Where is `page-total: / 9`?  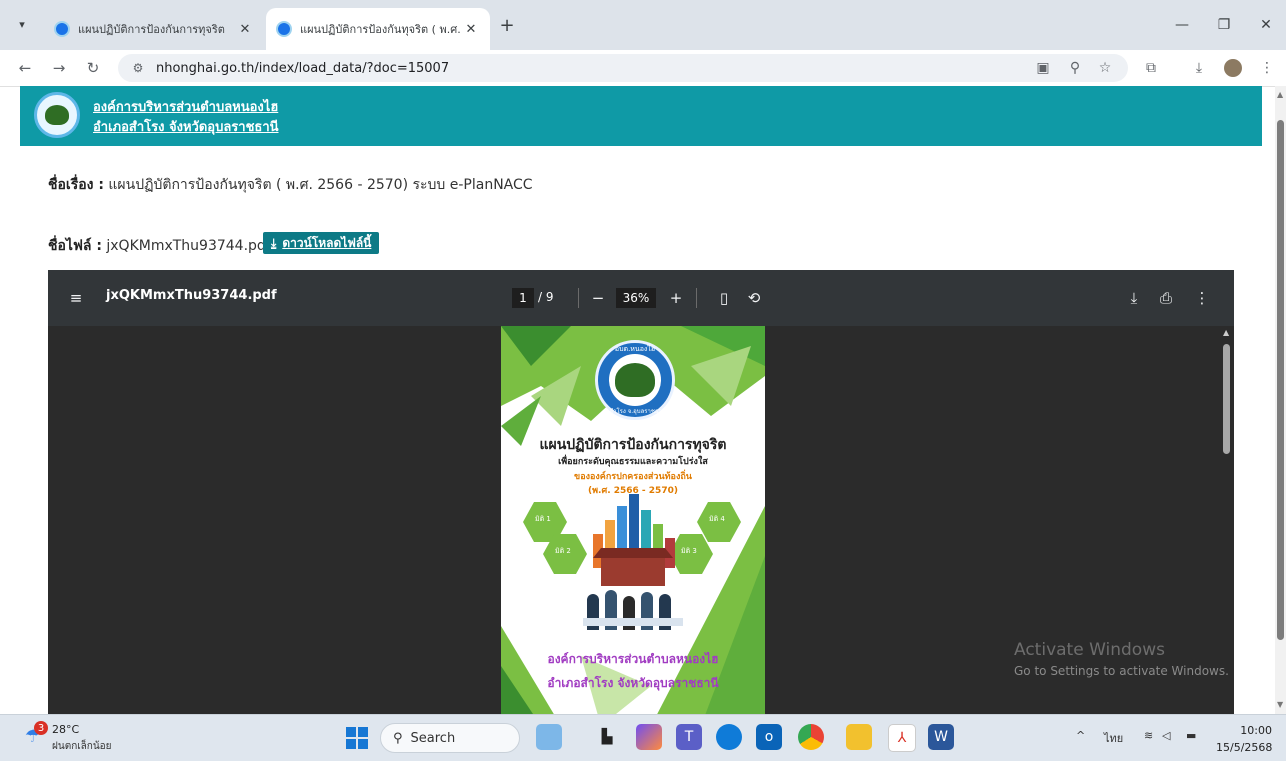 page-total: / 9 is located at coordinates (546, 297).